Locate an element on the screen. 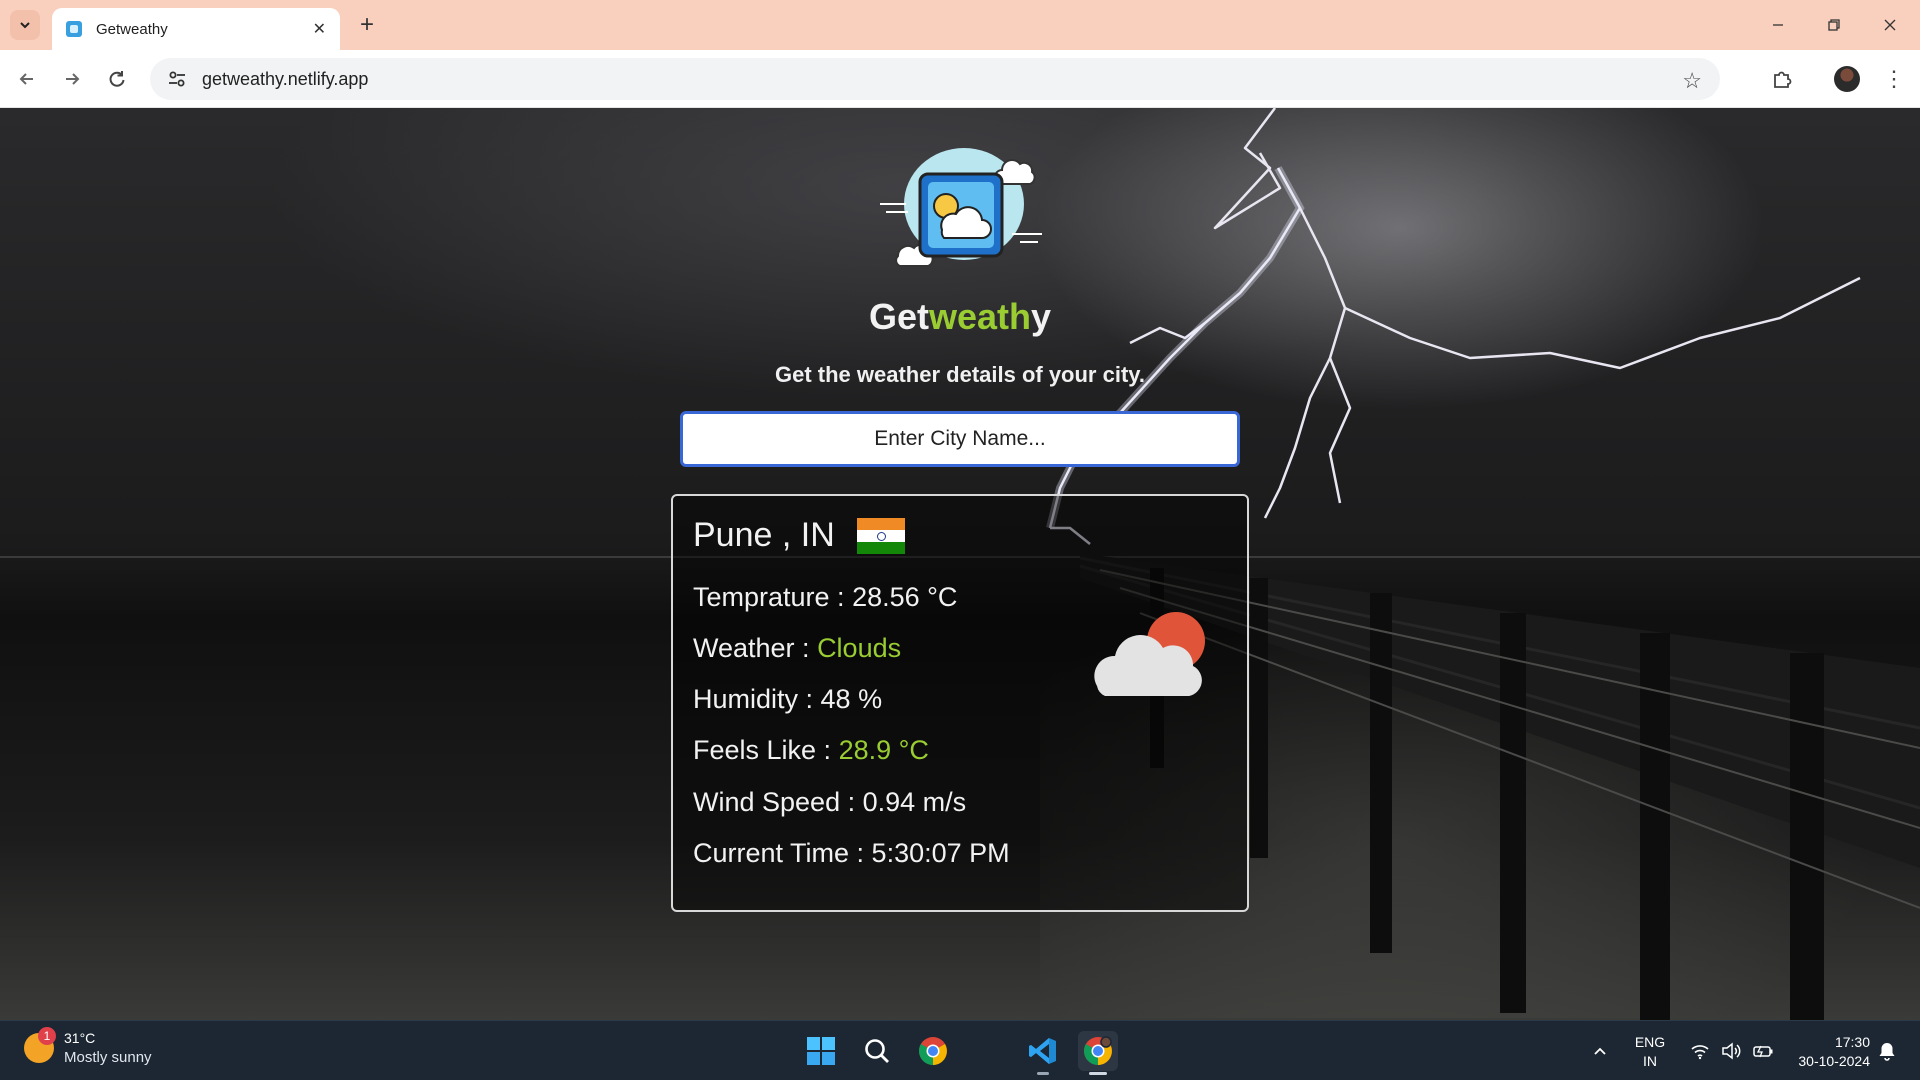  brand-prefix: Get is located at coordinates (898, 316).